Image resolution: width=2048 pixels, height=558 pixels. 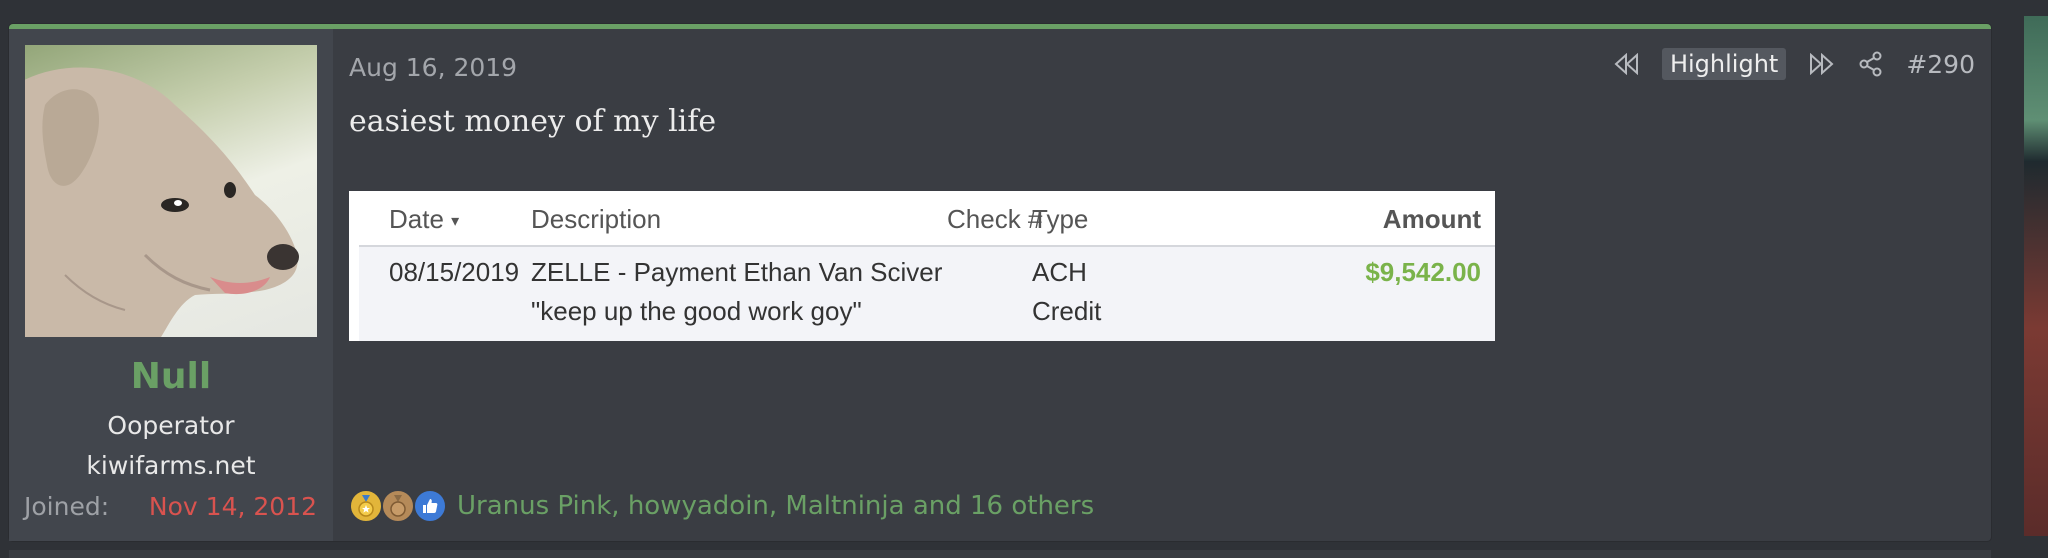 I want to click on gold-medal-icon, so click(x=366, y=506).